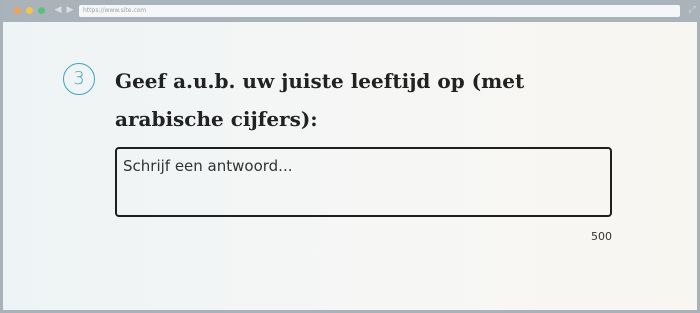 The width and height of the screenshot is (700, 313). What do you see at coordinates (29, 10) in the screenshot?
I see `minimize-window-icon` at bounding box center [29, 10].